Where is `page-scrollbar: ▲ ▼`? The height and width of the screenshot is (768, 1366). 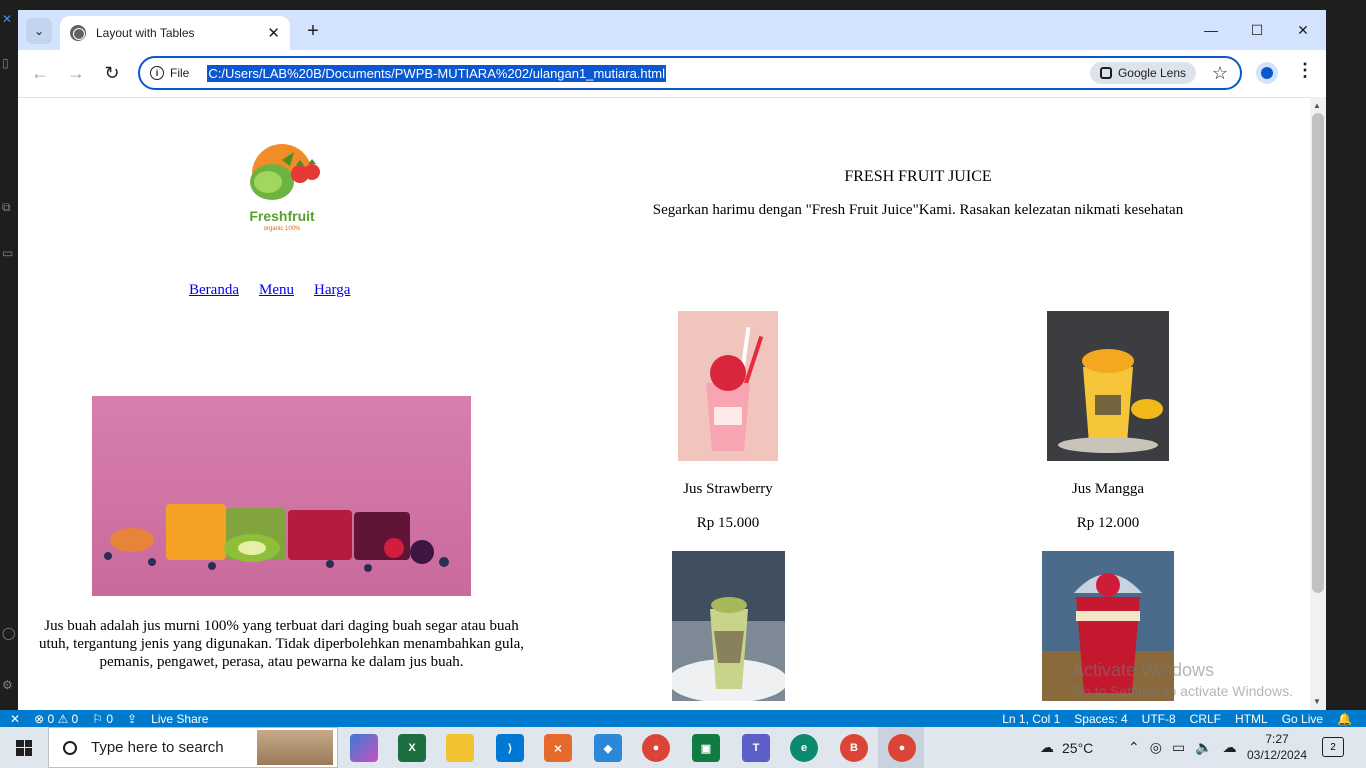 page-scrollbar: ▲ ▼ is located at coordinates (1318, 403).